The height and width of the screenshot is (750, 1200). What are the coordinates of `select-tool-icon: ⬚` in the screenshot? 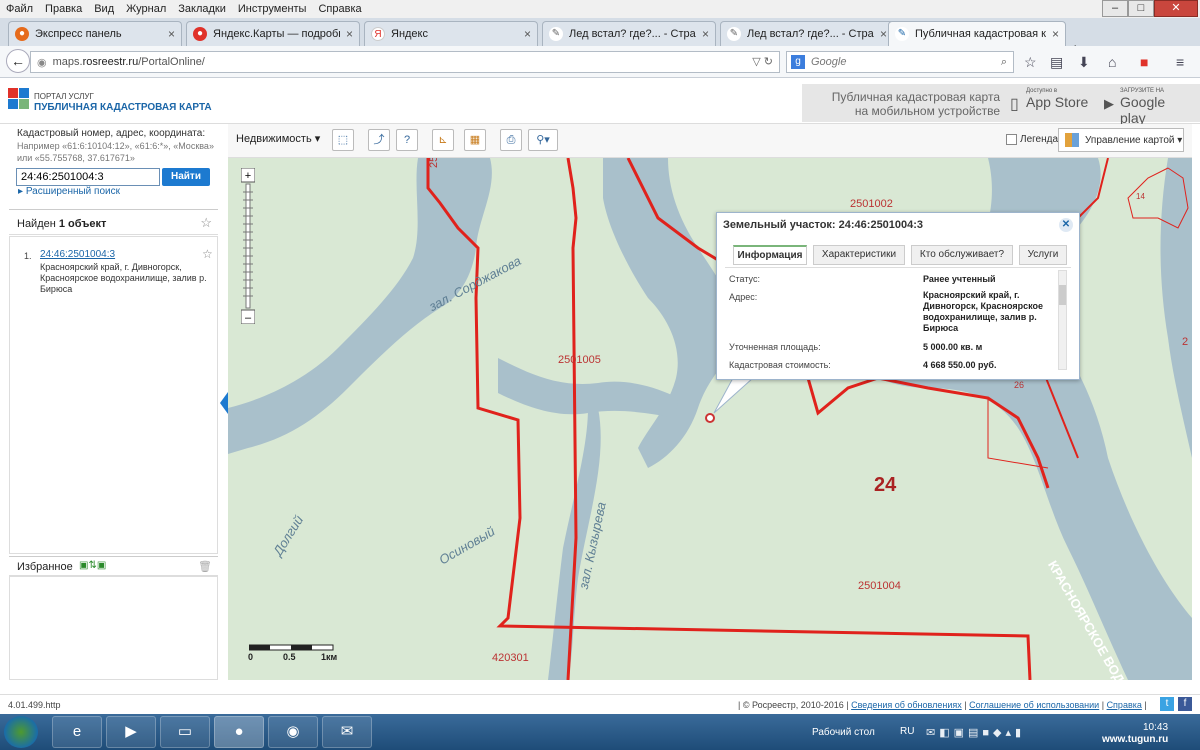 It's located at (343, 140).